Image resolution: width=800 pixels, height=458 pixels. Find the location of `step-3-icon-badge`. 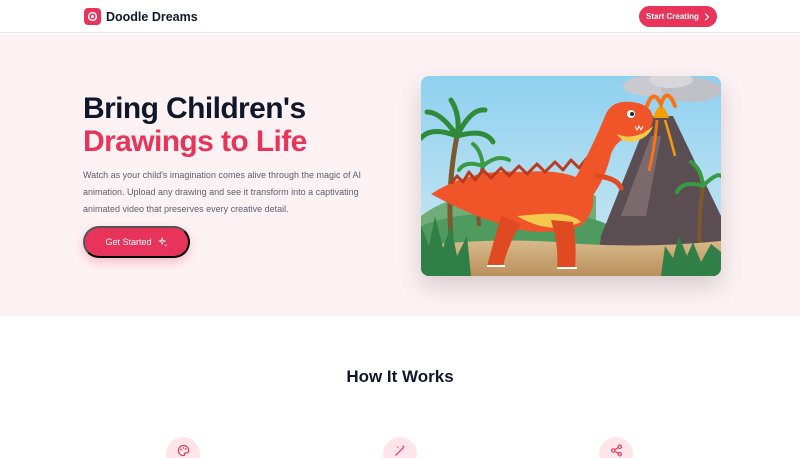

step-3-icon-badge is located at coordinates (616, 447).